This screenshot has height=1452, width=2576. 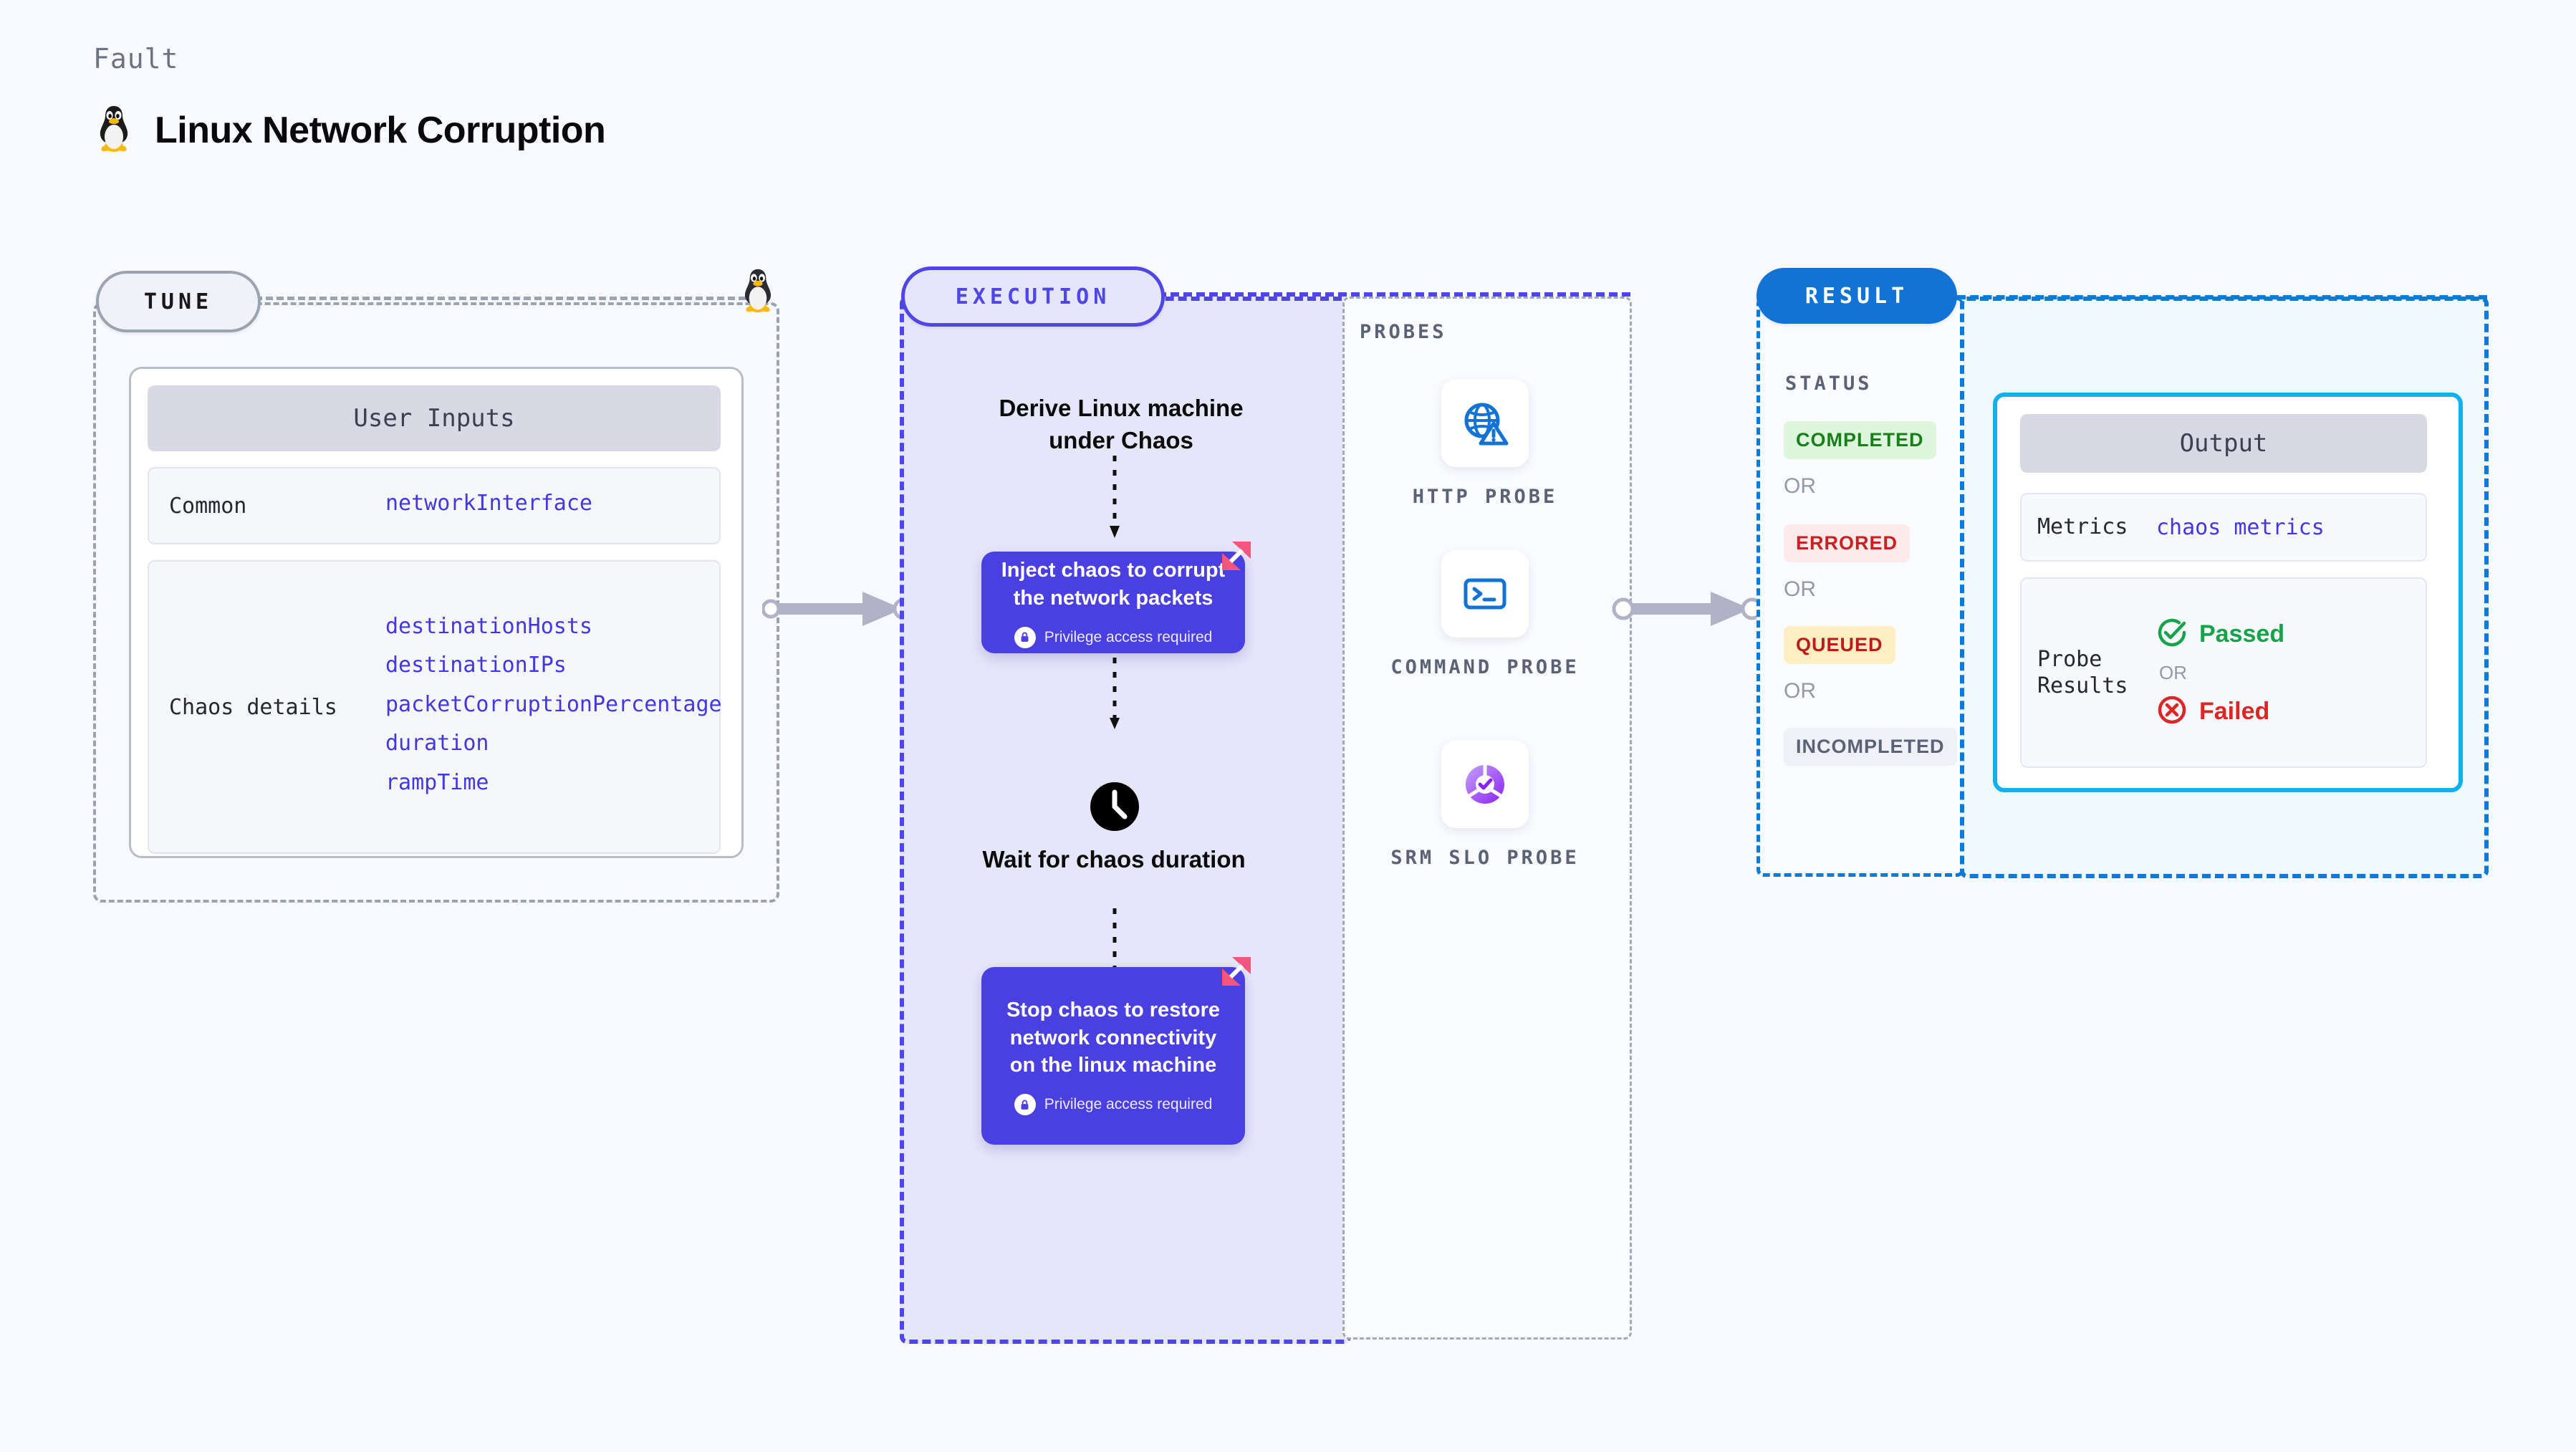 I want to click on tune-row-values: networkInterface, so click(x=489, y=506).